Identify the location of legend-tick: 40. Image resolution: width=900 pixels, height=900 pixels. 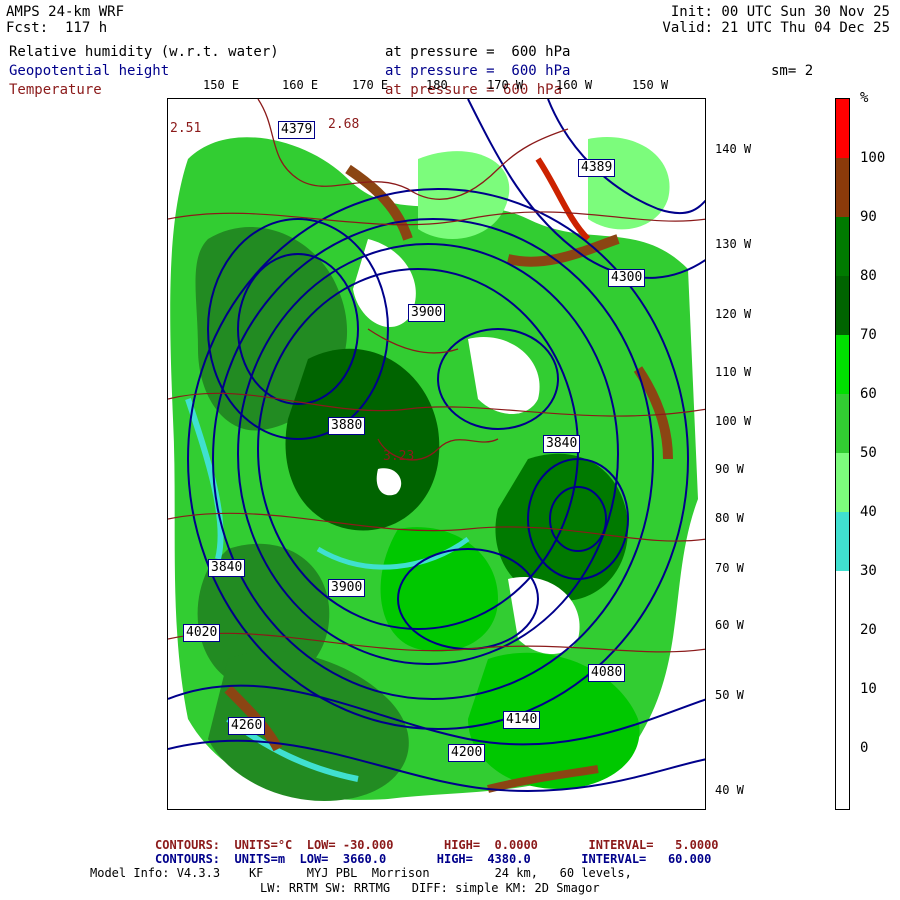
(868, 512).